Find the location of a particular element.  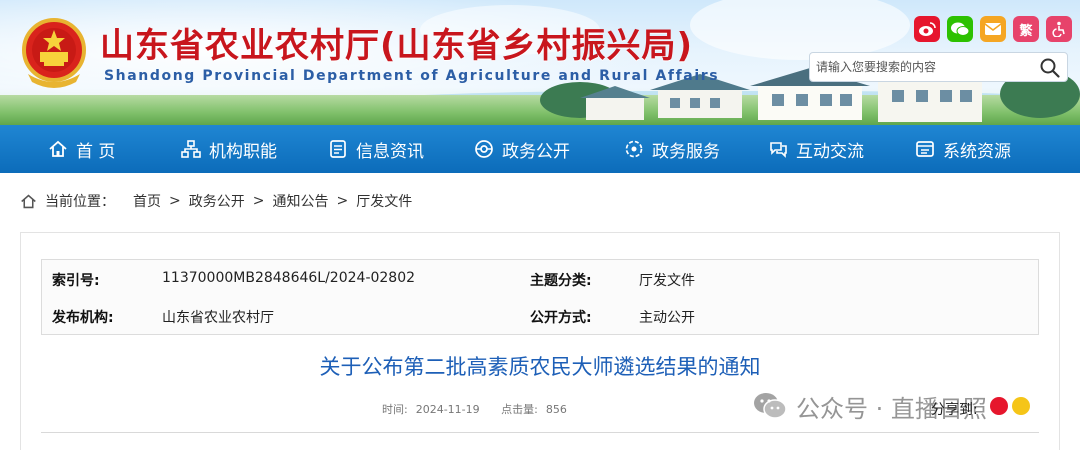

banner-cloud is located at coordinates (800, 30).